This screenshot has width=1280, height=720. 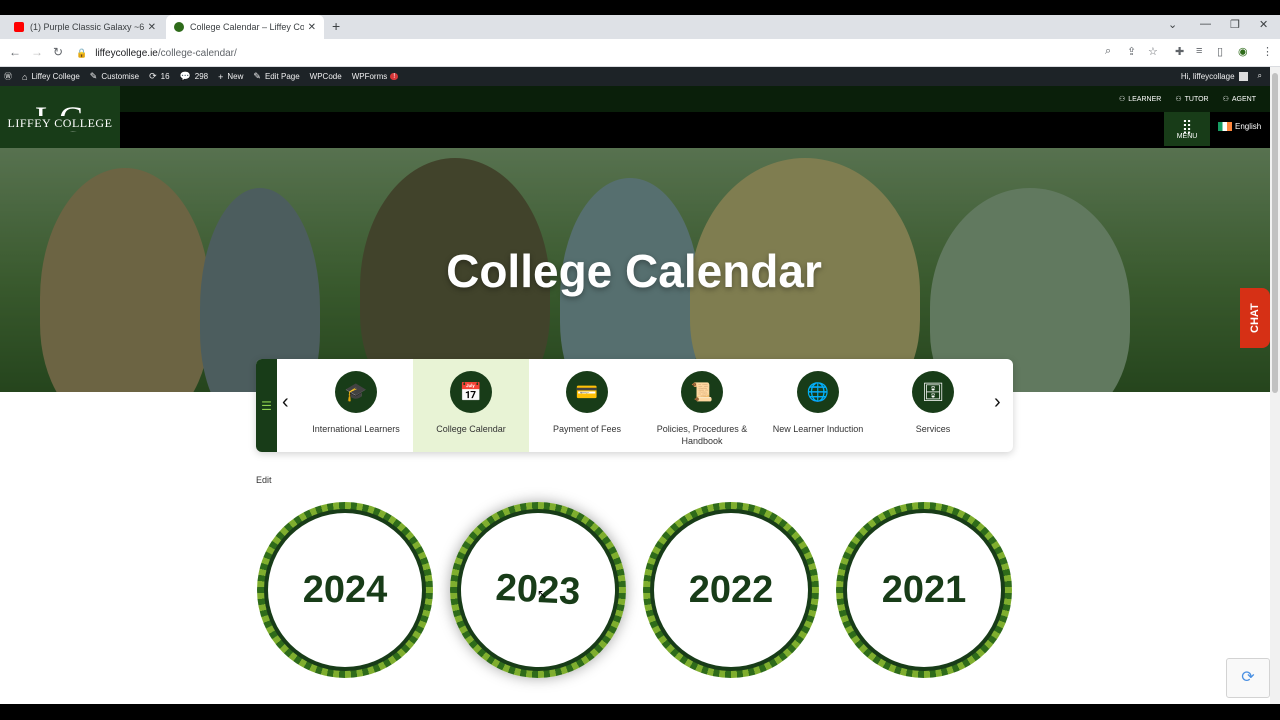 I want to click on year-badge-ring: 2021, so click(x=924, y=590).